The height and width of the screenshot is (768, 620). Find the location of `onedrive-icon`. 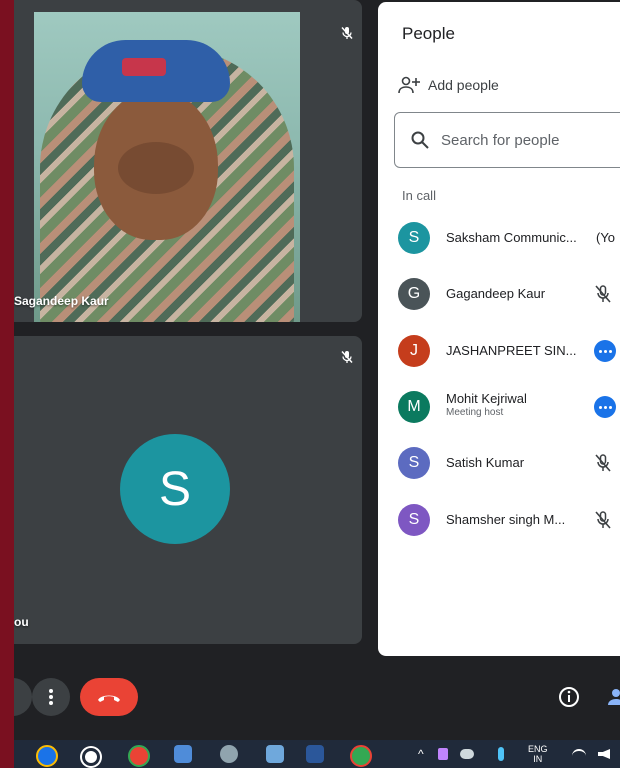

onedrive-icon is located at coordinates (467, 754).